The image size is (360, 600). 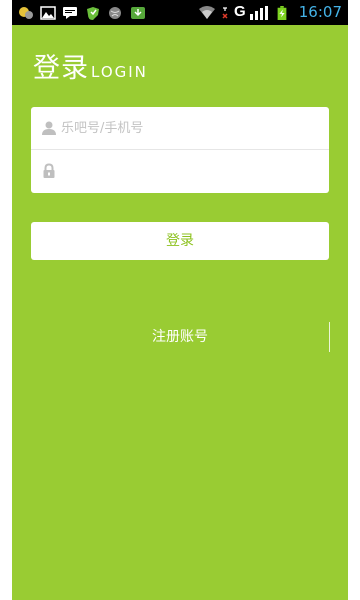 What do you see at coordinates (49, 170) in the screenshot?
I see `lock-icon` at bounding box center [49, 170].